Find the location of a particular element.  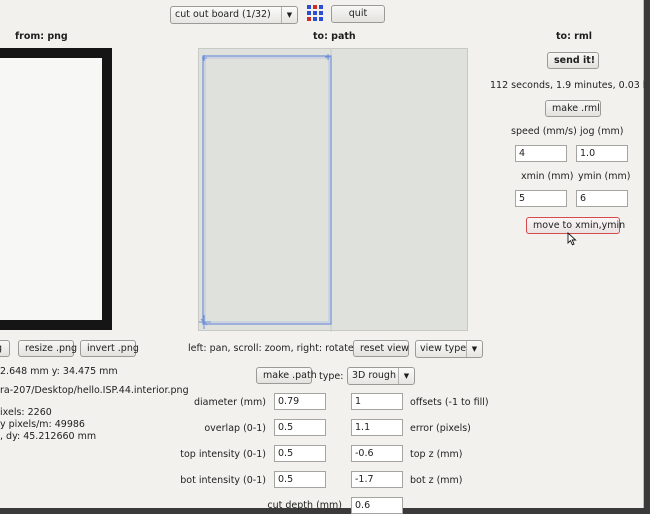

png-preview-image is located at coordinates (51, 189).